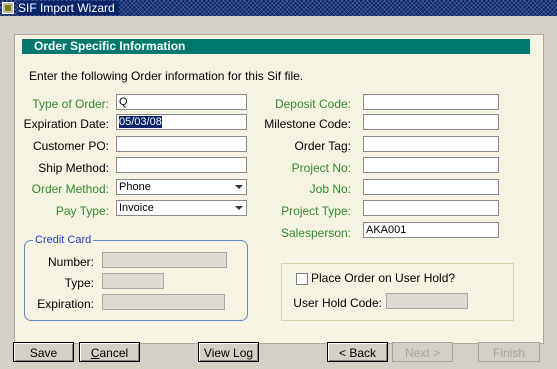 This screenshot has height=369, width=557. I want to click on back-button: < Back, so click(357, 352).